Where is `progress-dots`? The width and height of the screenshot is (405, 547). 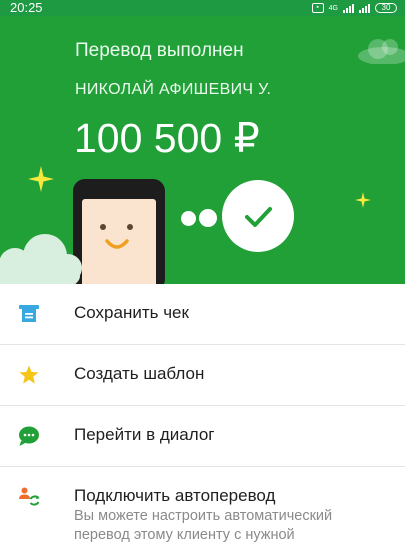 progress-dots is located at coordinates (199, 218).